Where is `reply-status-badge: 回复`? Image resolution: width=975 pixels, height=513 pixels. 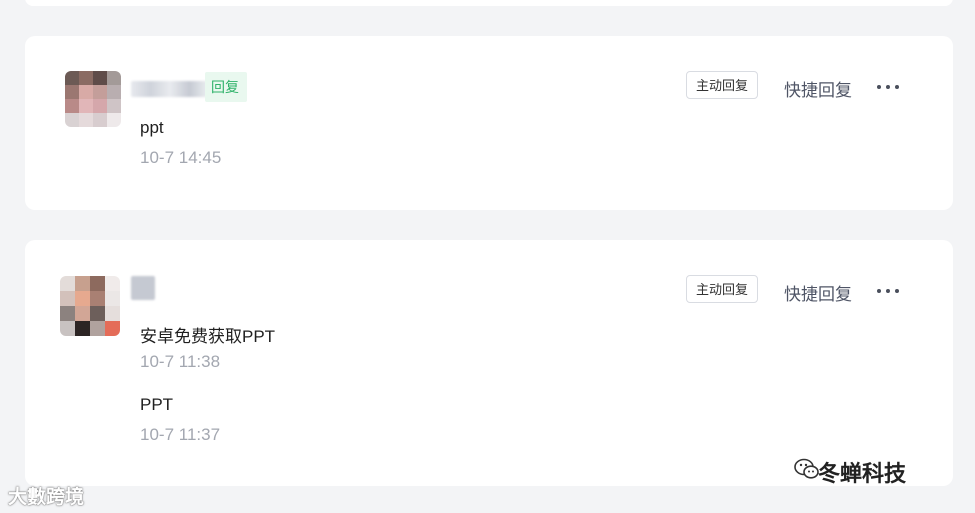
reply-status-badge: 回复 is located at coordinates (226, 87).